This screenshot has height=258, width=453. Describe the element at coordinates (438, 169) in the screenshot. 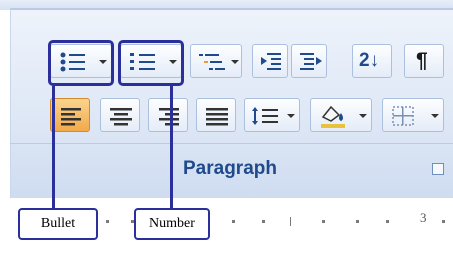

I see `dialog-launcher-icon` at that location.